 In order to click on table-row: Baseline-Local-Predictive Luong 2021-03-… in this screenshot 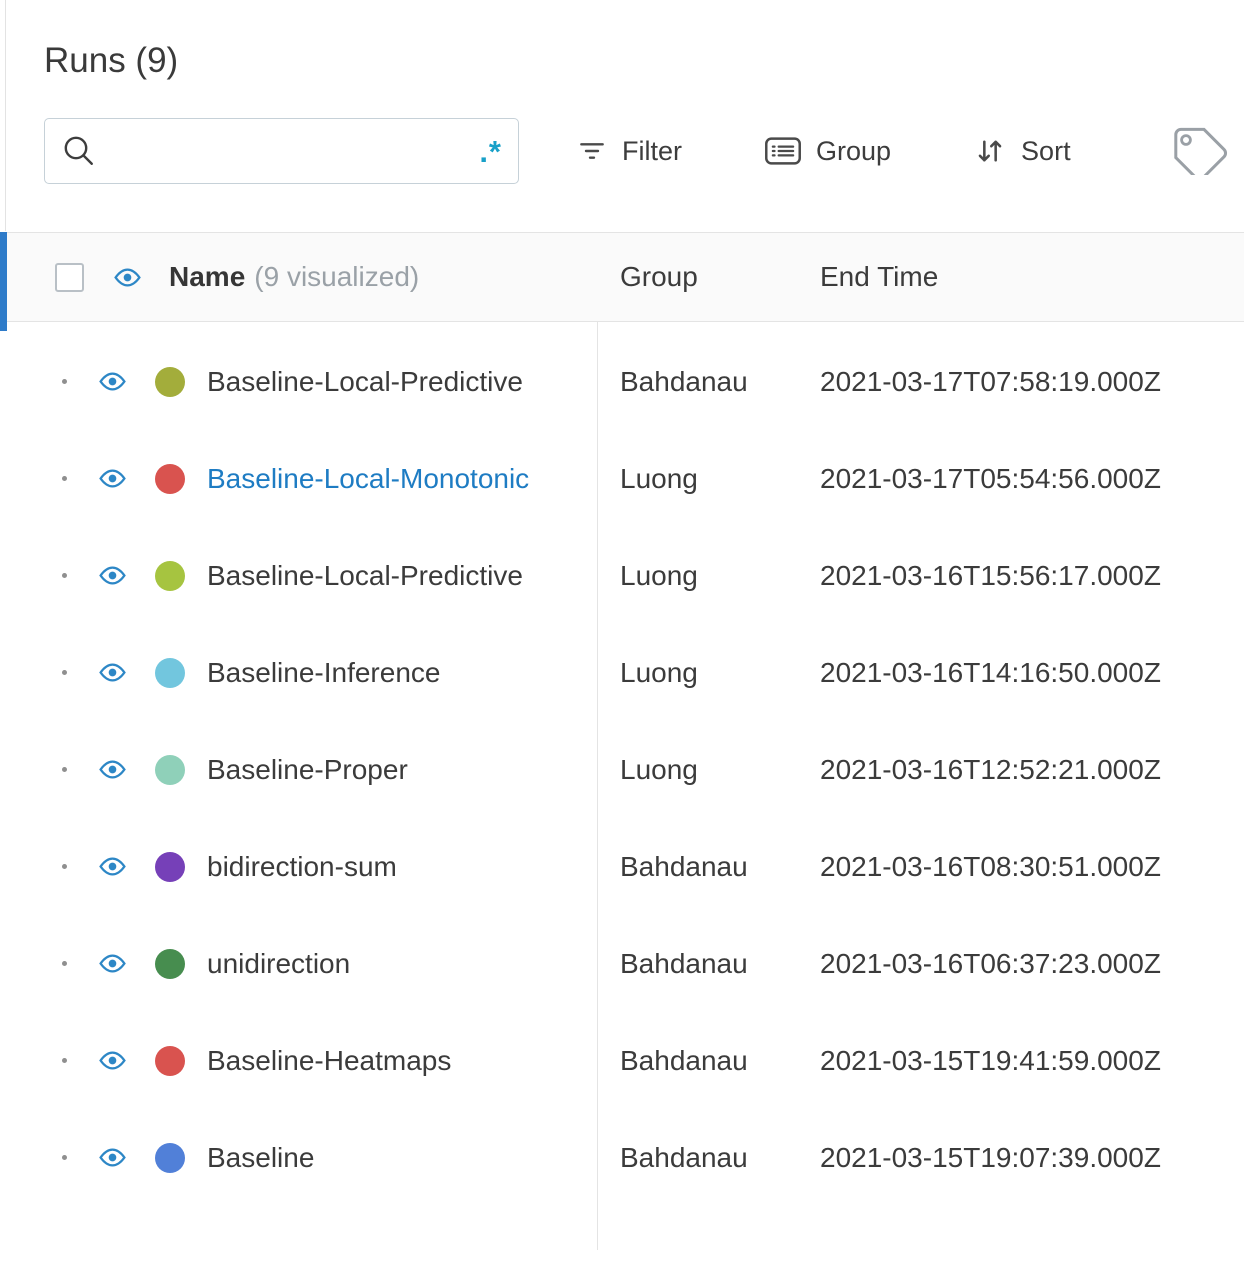, I will do `click(622, 575)`.